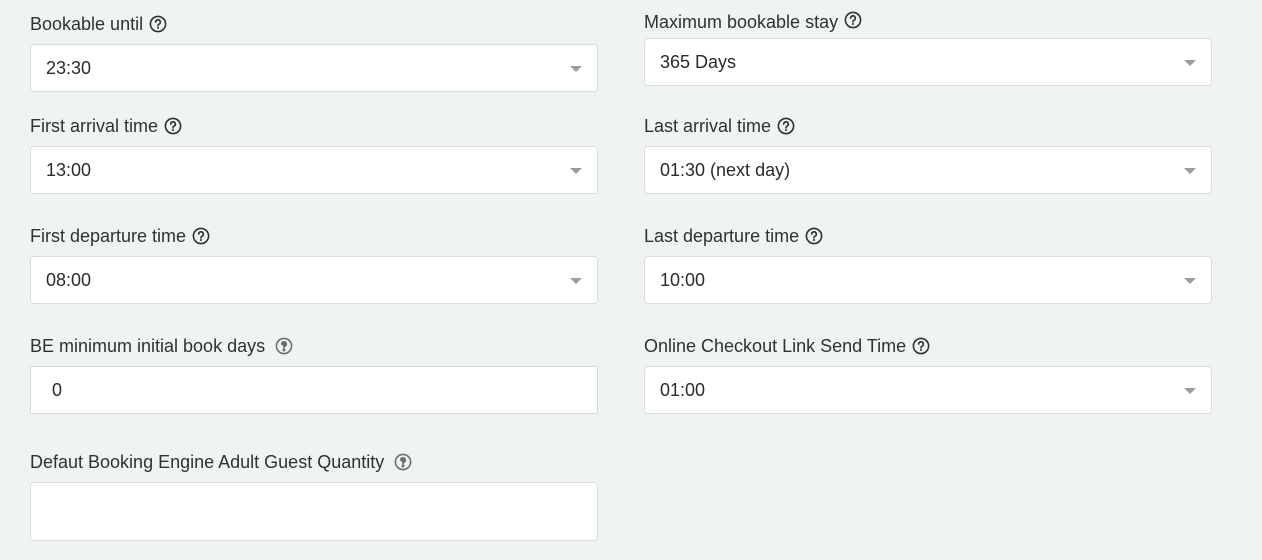  I want to click on last-arrival-time-value: 01:30 (next day), so click(725, 169).